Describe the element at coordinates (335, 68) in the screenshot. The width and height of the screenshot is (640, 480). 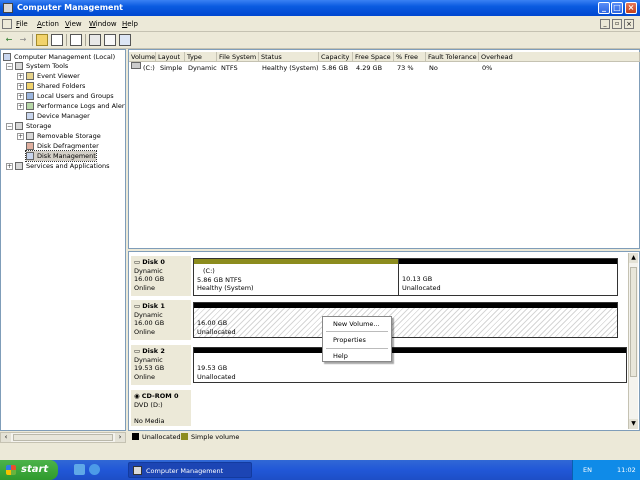
I see `volume-capacity: 5.86 GB` at that location.